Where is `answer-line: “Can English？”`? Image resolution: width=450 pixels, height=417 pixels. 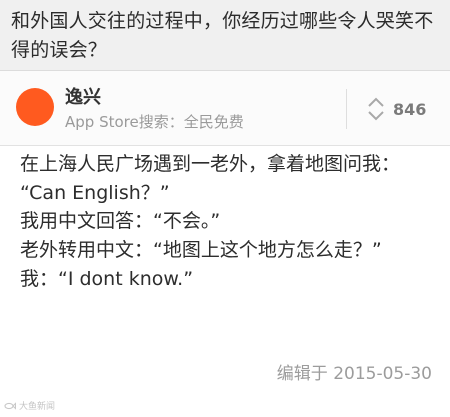
answer-line: “Can English？” is located at coordinates (95, 192).